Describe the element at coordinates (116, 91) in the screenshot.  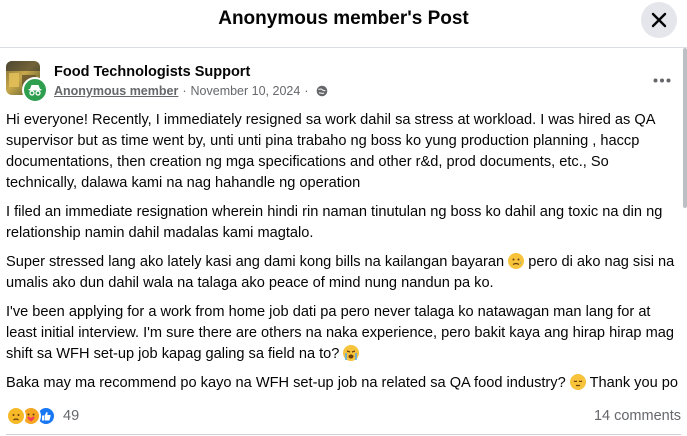
I see `author-link: Anonymous member` at that location.